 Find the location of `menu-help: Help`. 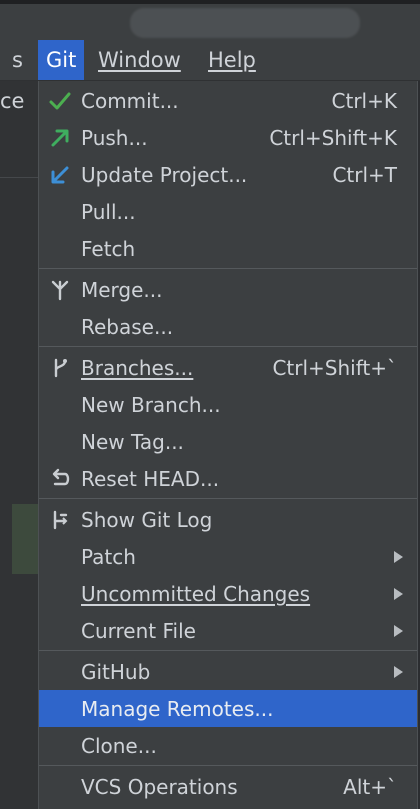

menu-help: Help is located at coordinates (232, 60).